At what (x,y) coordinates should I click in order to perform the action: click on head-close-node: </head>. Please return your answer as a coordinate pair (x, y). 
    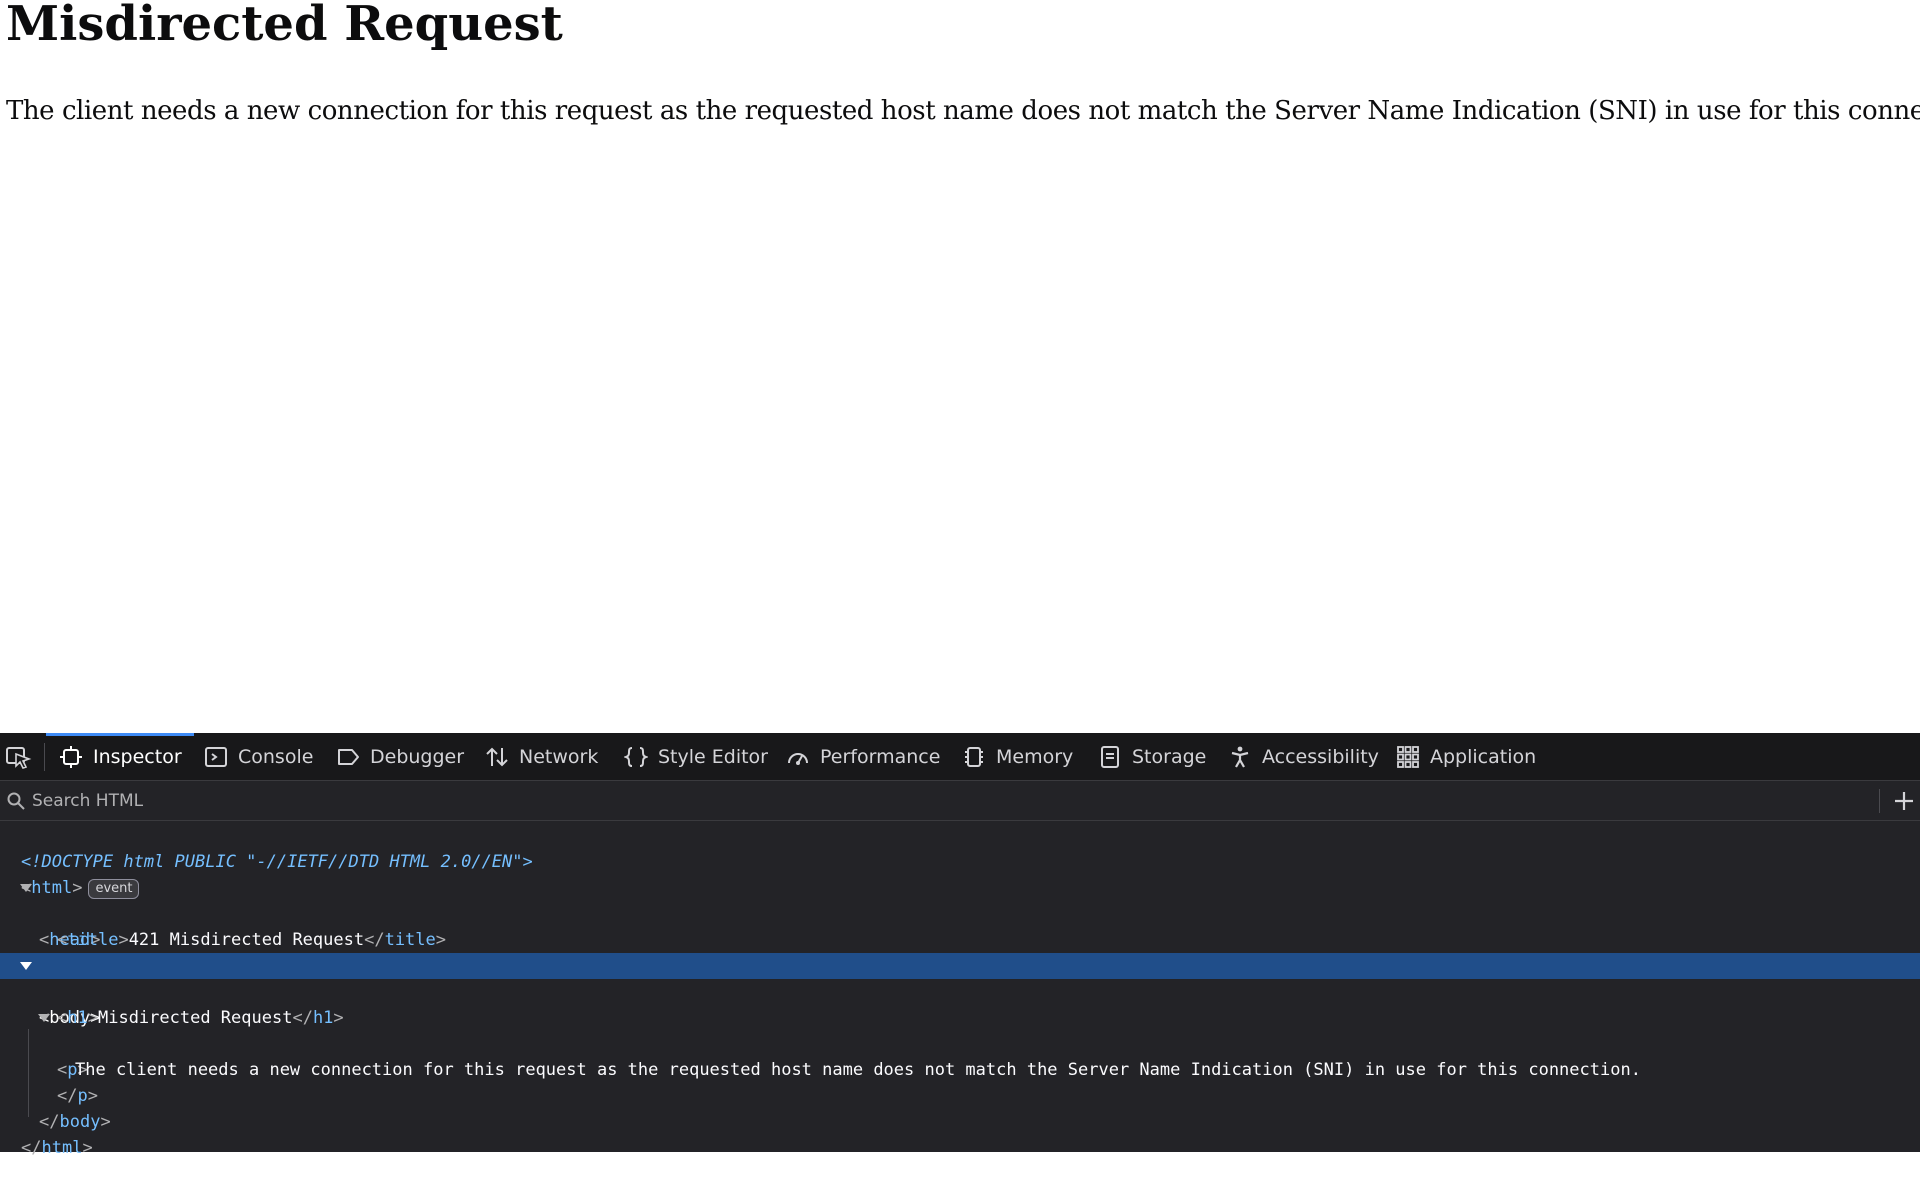
    Looking at the image, I should click on (960, 951).